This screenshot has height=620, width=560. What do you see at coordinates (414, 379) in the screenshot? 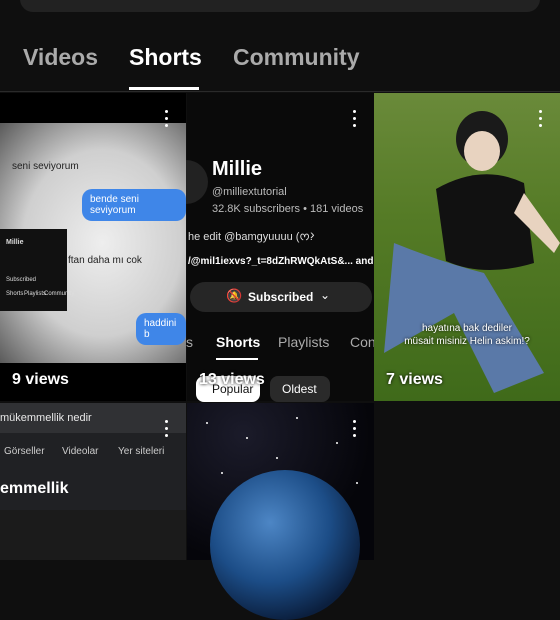
I see `view-count: 7 views` at bounding box center [414, 379].